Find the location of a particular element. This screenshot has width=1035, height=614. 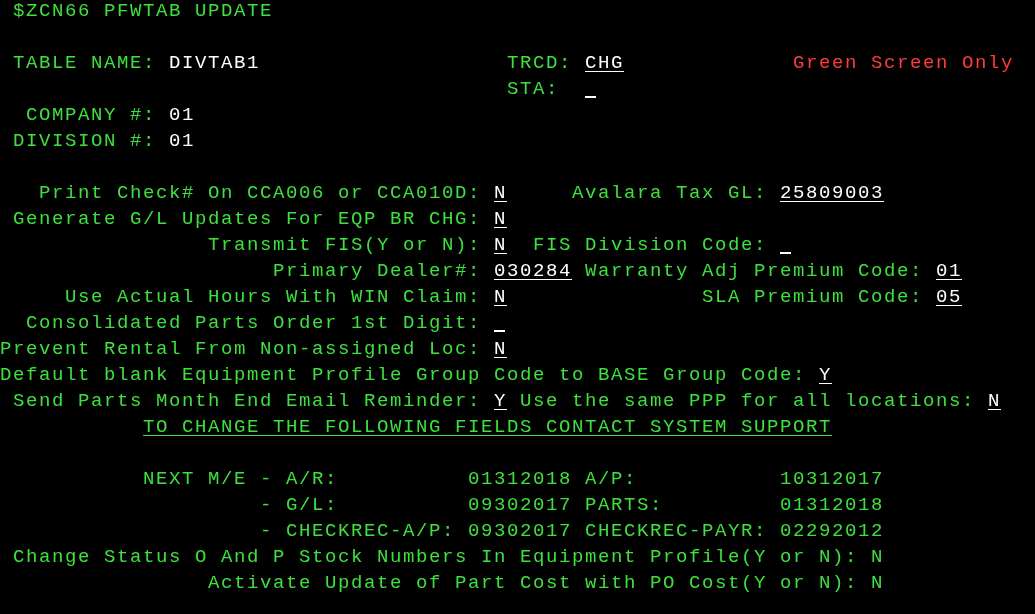

input-field: CHG is located at coordinates (604, 63).